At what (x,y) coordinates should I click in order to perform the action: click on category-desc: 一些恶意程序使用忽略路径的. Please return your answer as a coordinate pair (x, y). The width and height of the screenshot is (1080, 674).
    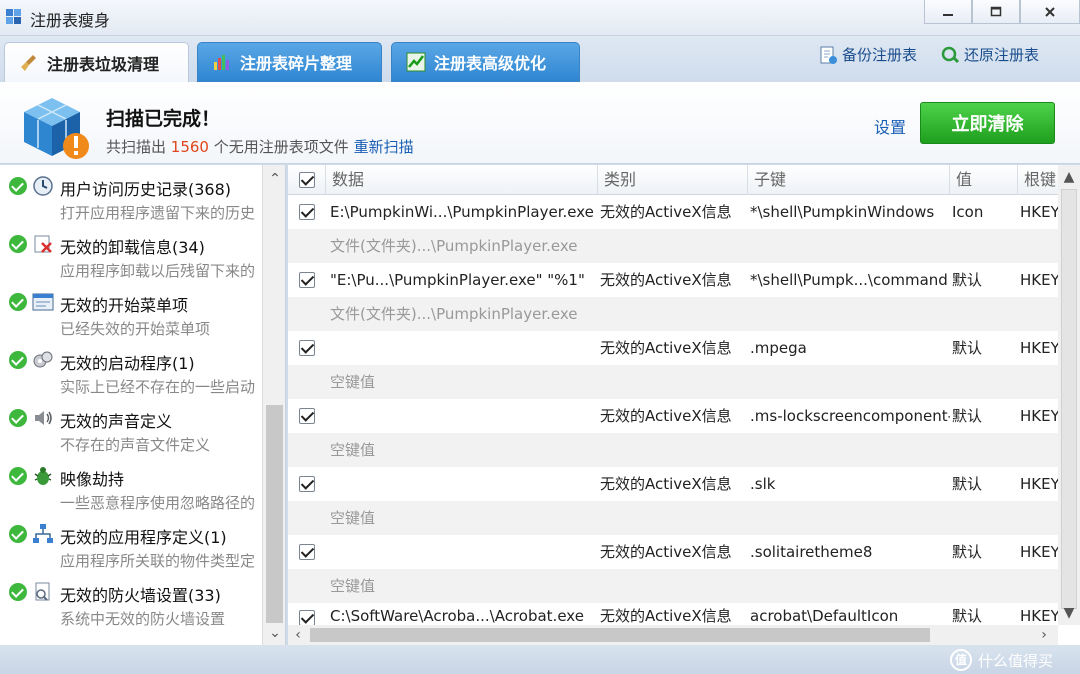
    Looking at the image, I should click on (158, 503).